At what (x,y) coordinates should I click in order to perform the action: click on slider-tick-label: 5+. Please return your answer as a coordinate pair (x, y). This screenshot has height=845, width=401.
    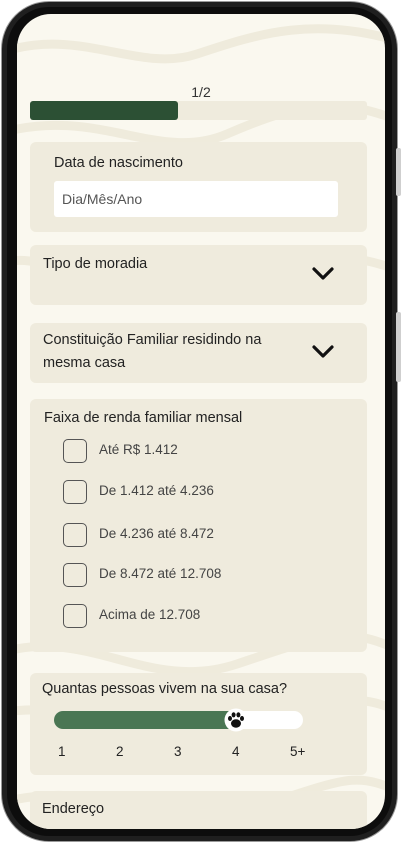
    Looking at the image, I should click on (298, 751).